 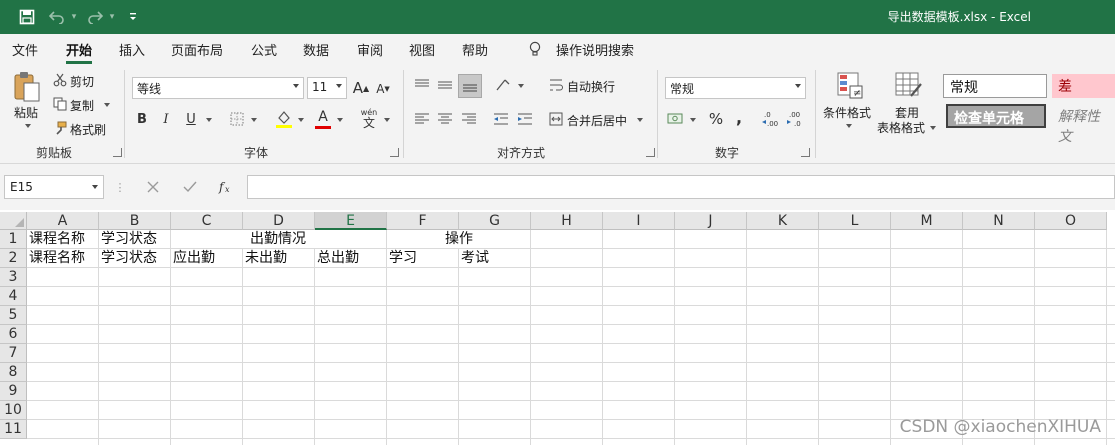 I want to click on cell-c2: 应出勤, so click(x=193, y=258).